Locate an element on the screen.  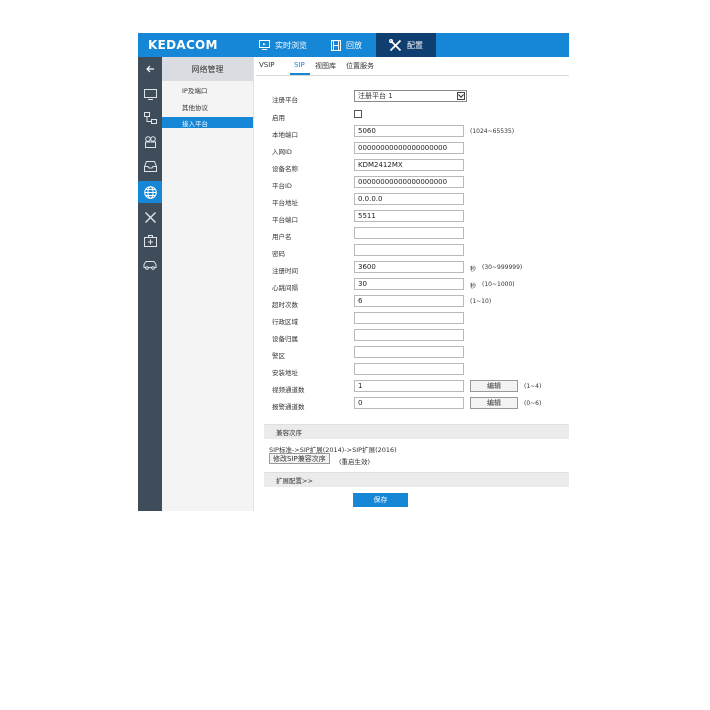
timeout-input: 6 is located at coordinates (409, 301).